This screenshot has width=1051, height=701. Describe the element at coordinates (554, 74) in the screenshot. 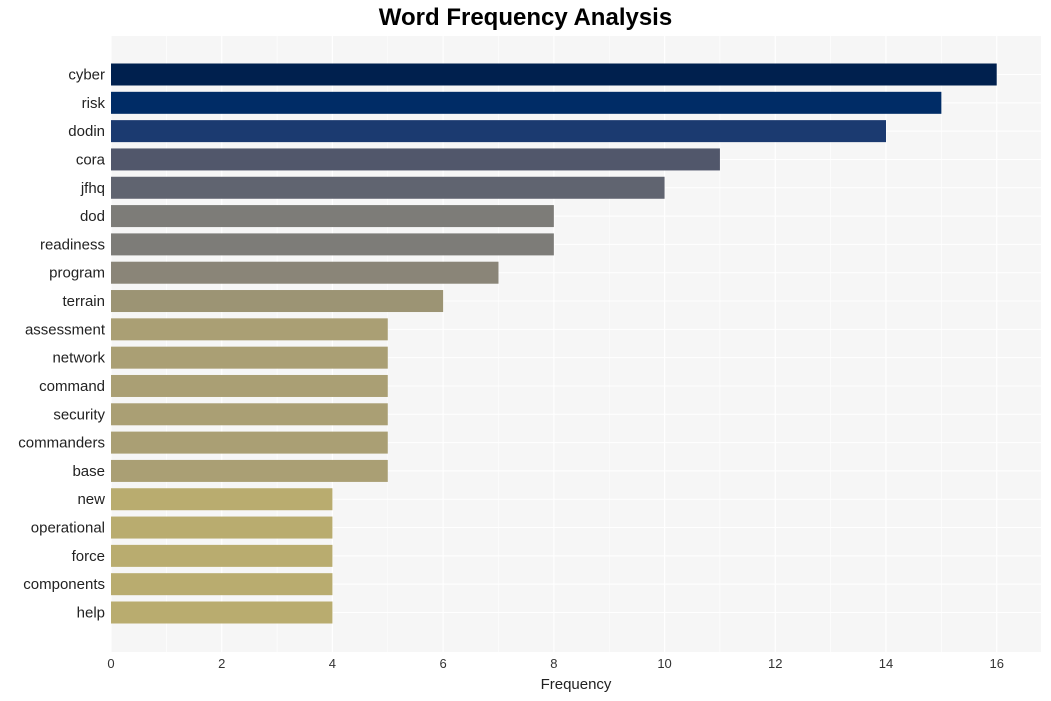

I see `bar-cyber` at that location.